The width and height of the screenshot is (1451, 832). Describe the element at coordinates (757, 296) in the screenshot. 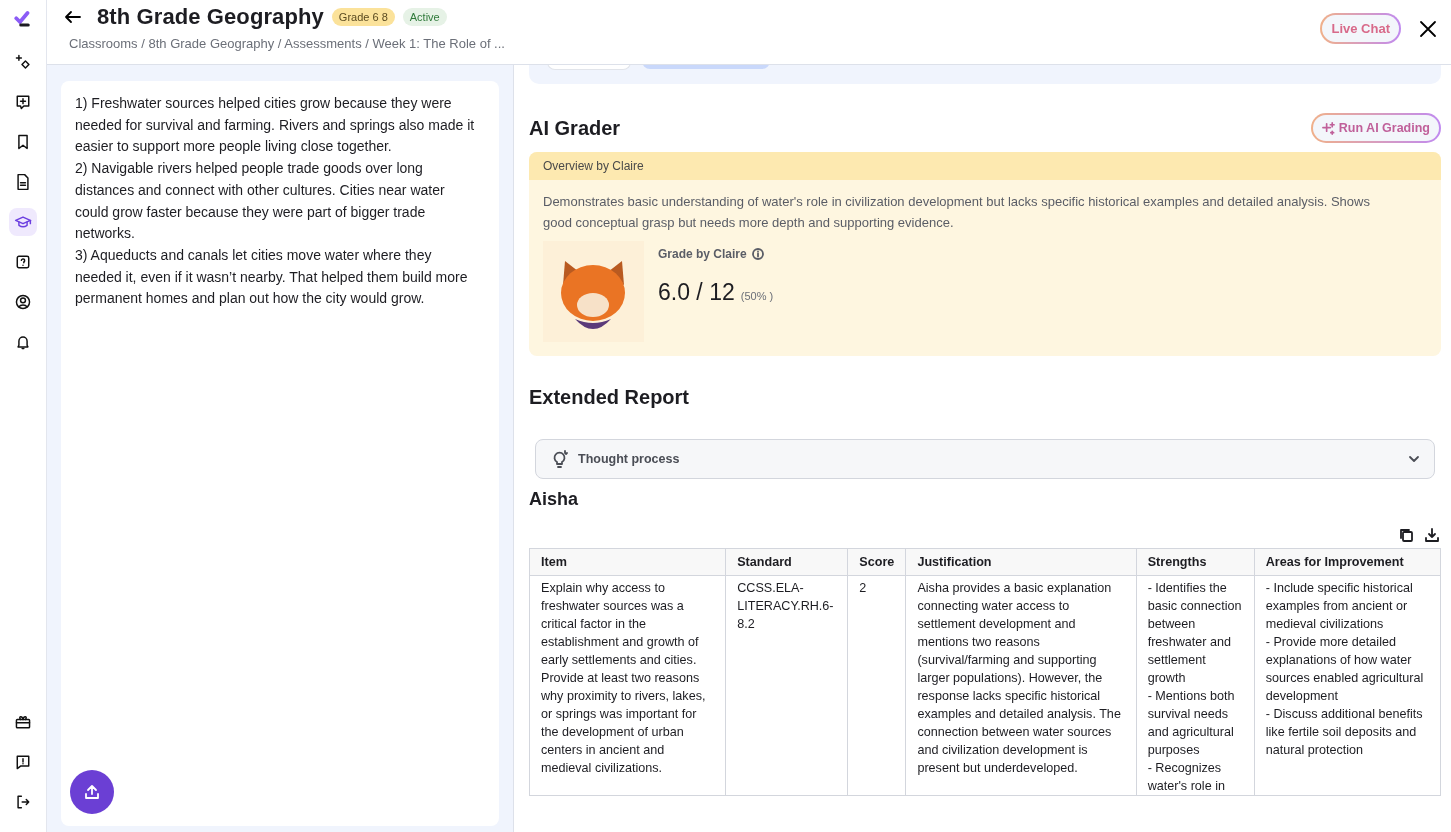

I see `grade-percent: (50% )` at that location.